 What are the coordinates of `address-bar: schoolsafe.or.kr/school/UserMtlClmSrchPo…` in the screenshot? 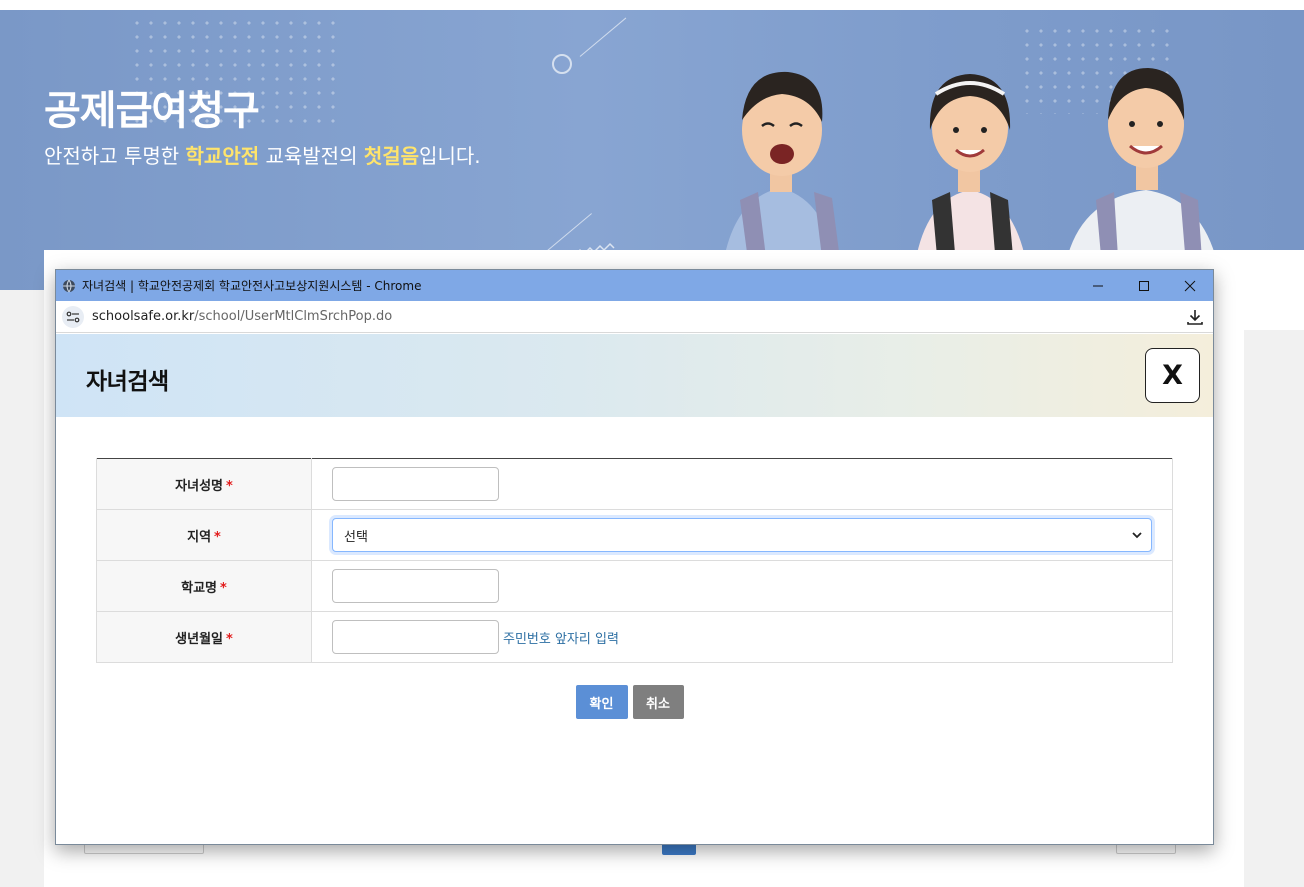 It's located at (634, 317).